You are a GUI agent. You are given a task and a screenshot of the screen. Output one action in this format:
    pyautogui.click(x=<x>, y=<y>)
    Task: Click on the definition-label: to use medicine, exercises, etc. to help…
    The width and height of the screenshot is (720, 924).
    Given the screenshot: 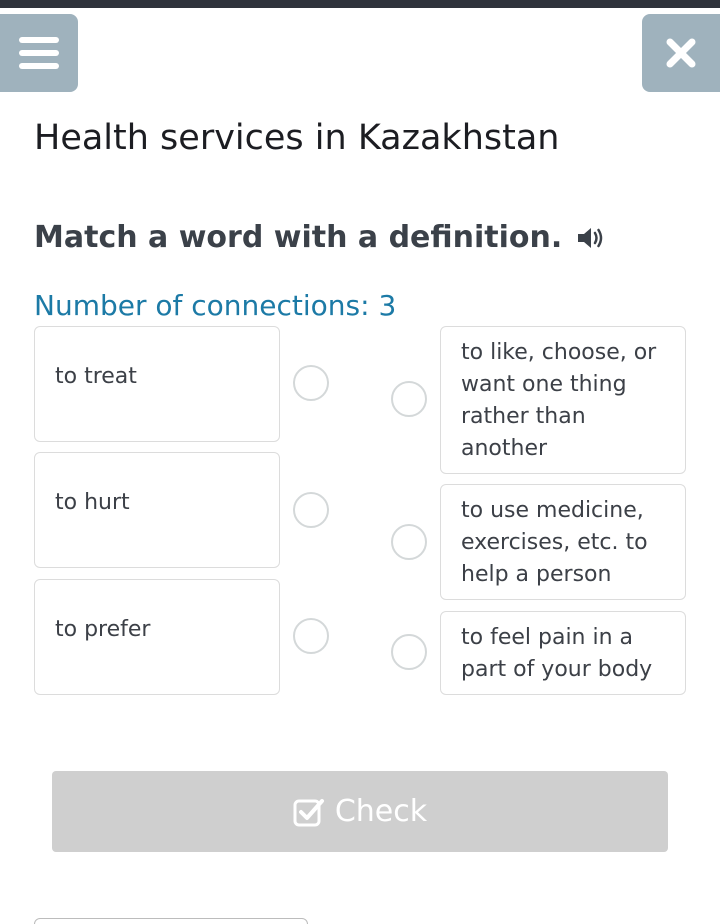 What is the action you would take?
    pyautogui.click(x=554, y=542)
    